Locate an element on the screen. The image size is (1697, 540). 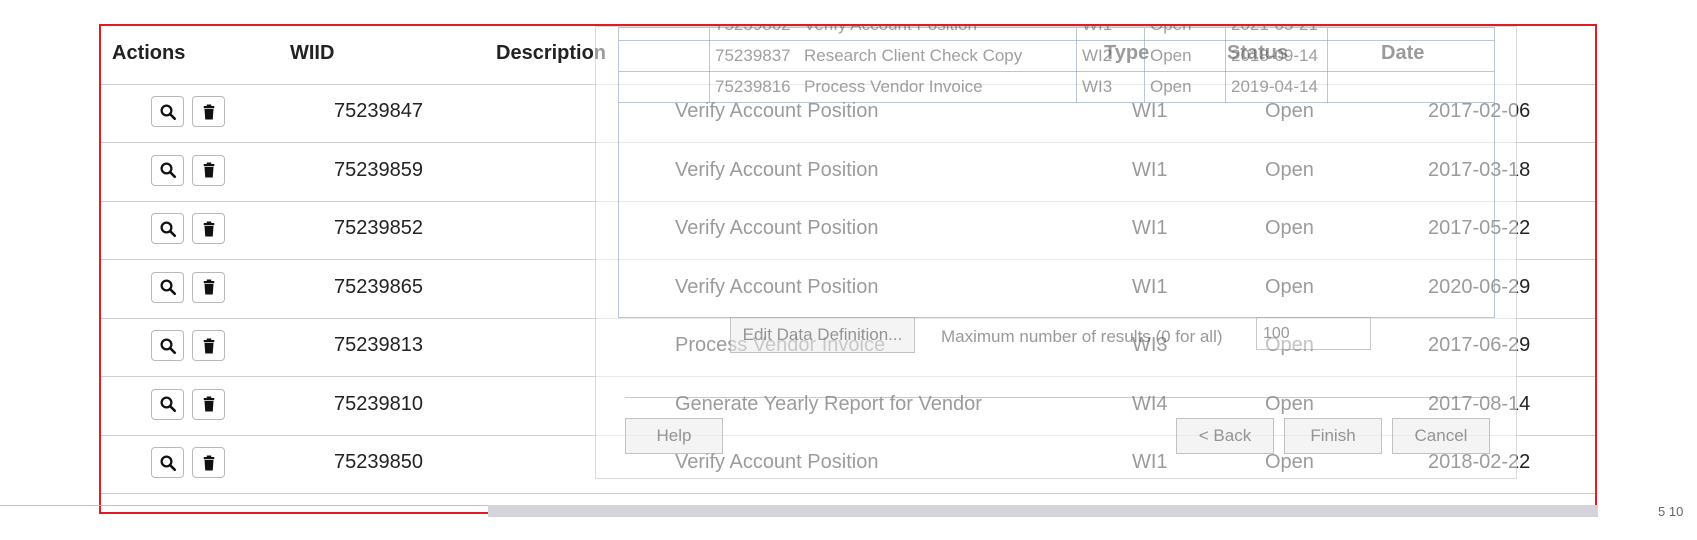
cell-wiid: 75239847 is located at coordinates (378, 111).